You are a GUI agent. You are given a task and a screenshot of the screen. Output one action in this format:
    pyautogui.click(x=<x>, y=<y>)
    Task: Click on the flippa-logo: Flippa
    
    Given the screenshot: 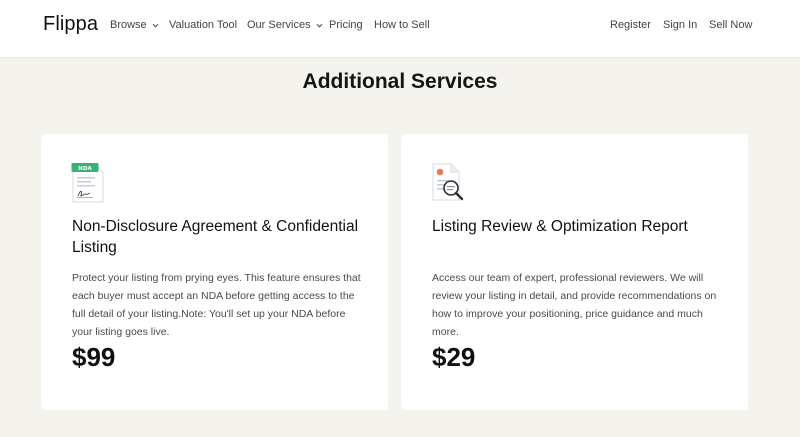 What is the action you would take?
    pyautogui.click(x=70, y=24)
    